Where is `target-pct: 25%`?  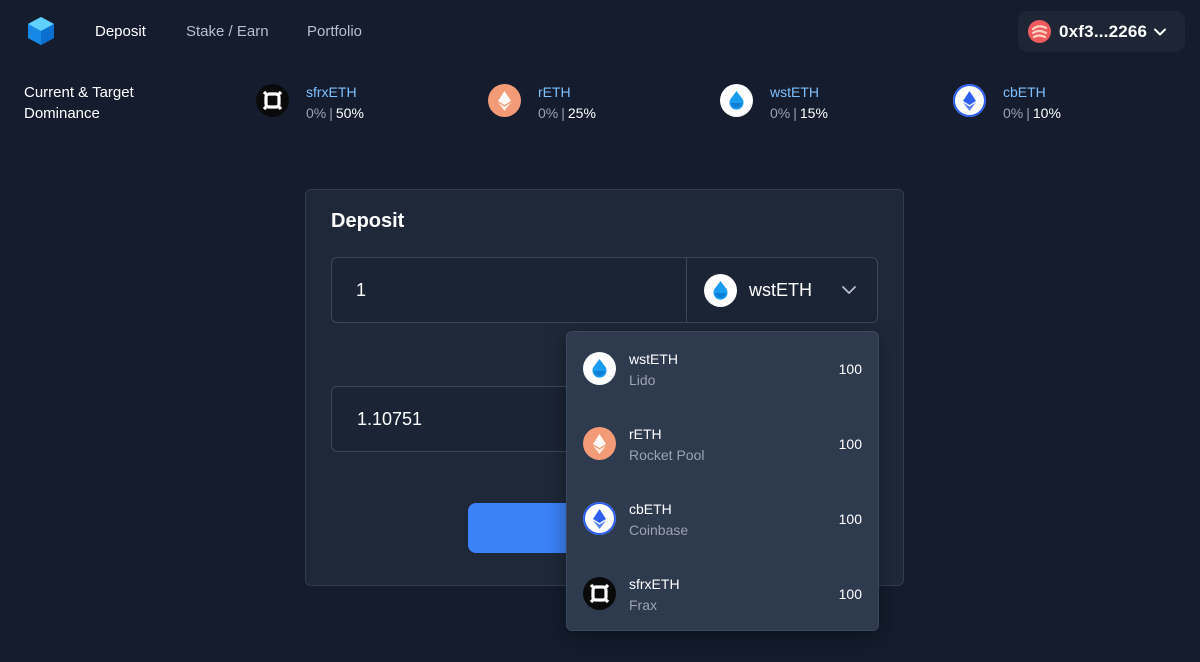
target-pct: 25% is located at coordinates (581, 113).